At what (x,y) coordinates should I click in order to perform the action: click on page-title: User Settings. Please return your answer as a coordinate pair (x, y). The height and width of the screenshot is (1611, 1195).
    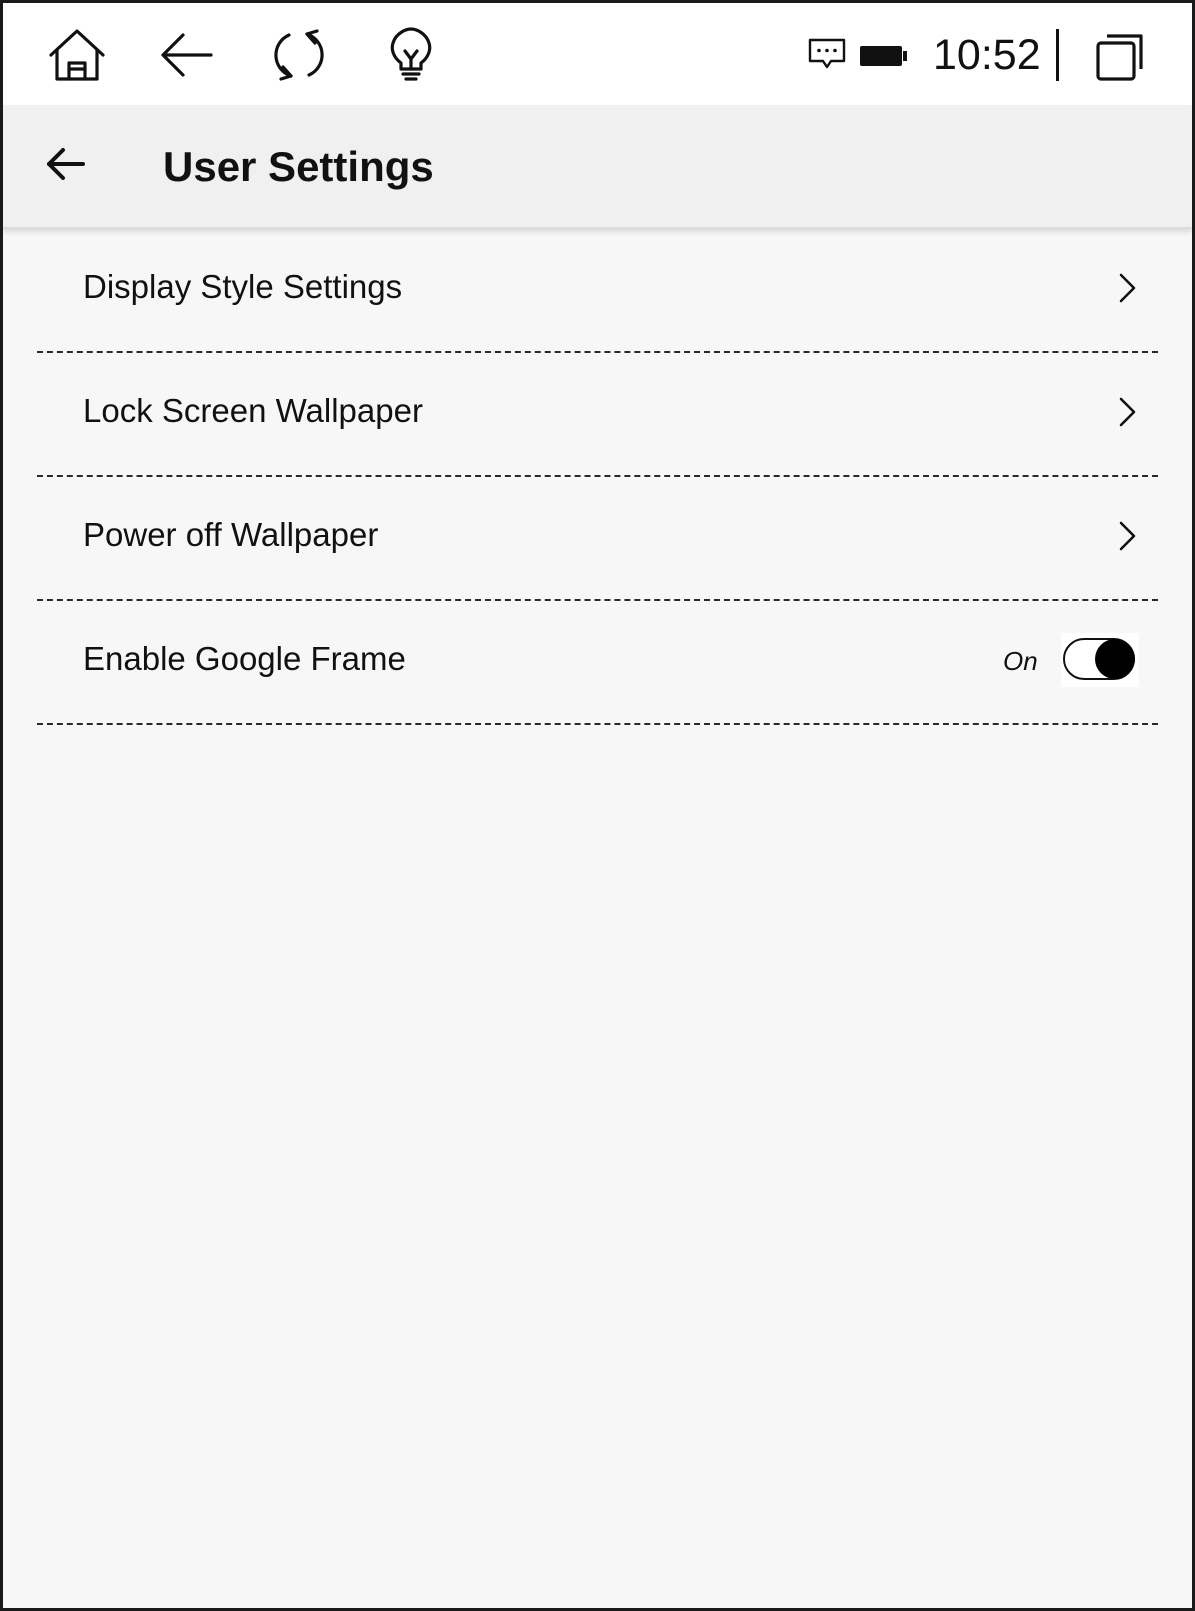
    Looking at the image, I should click on (298, 166).